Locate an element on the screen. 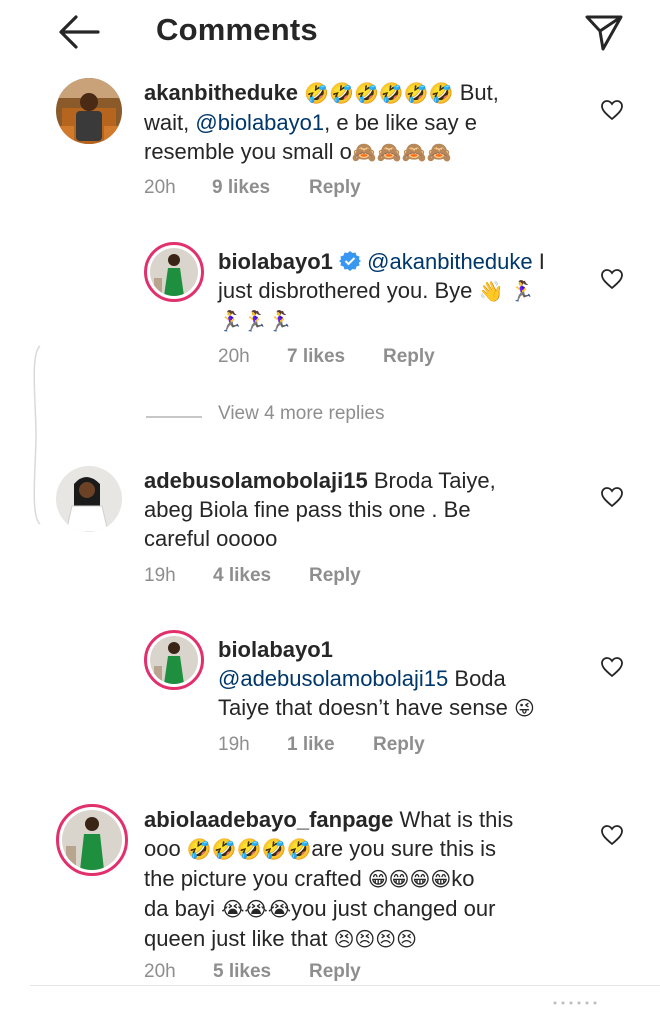 The height and width of the screenshot is (1024, 660). likes-count: 4 likes is located at coordinates (242, 576).